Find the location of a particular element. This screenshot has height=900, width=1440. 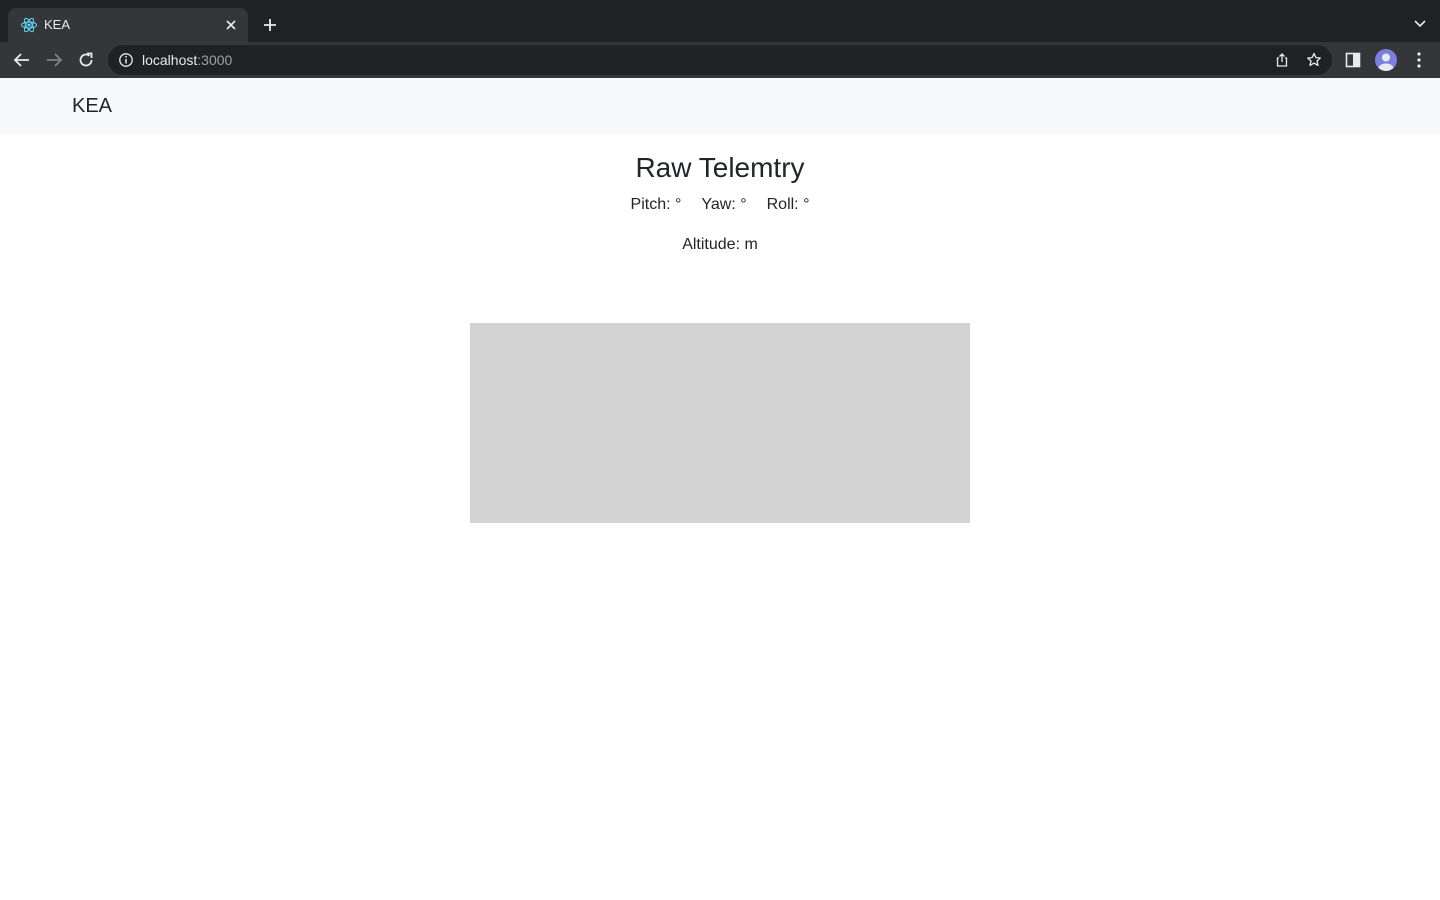

browser-toolbar: localhost:3000 is located at coordinates (720, 60).